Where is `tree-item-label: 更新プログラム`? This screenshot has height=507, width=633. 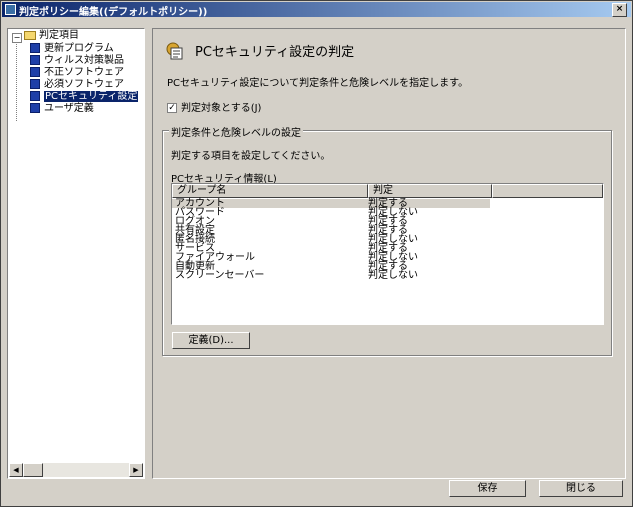 tree-item-label: 更新プログラム is located at coordinates (79, 48).